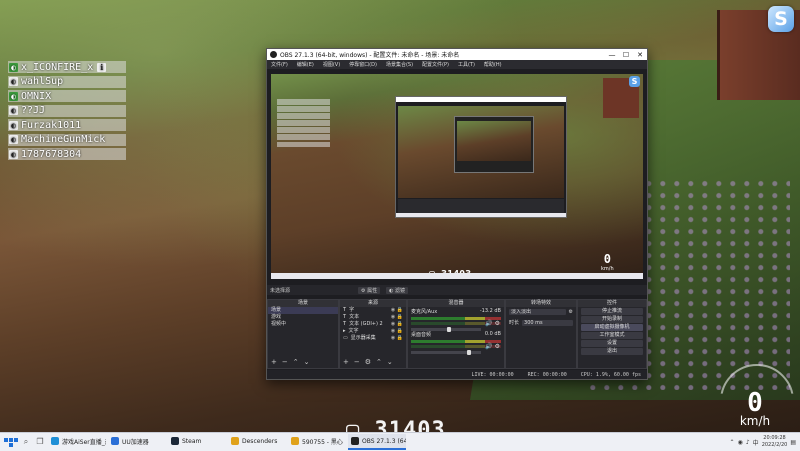  What do you see at coordinates (612, 335) in the screenshot?
I see `control-button: 工作室模式` at bounding box center [612, 335].